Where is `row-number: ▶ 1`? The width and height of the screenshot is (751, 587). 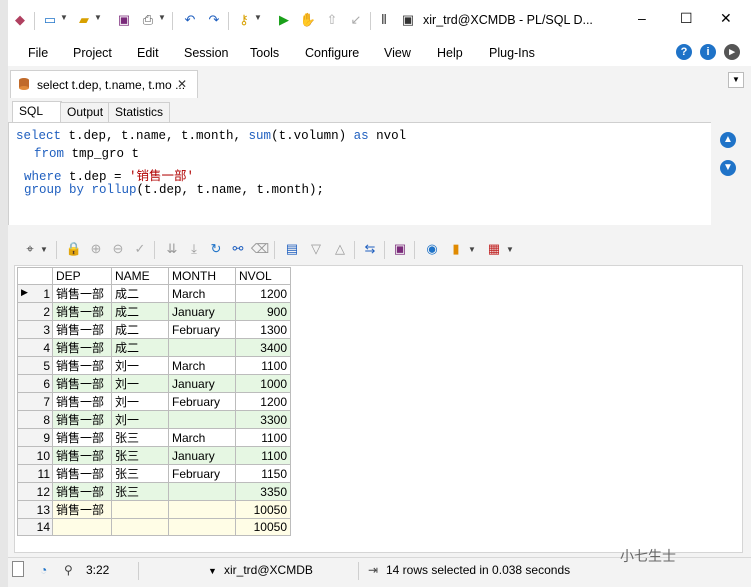 row-number: ▶ 1 is located at coordinates (35, 293).